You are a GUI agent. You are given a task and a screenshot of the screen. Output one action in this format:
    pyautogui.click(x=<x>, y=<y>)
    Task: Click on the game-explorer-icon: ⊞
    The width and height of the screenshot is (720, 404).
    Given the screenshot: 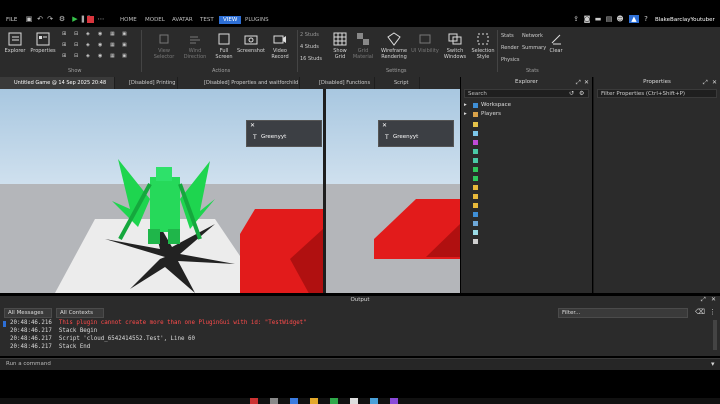 What is the action you would take?
    pyautogui.click(x=64, y=56)
    